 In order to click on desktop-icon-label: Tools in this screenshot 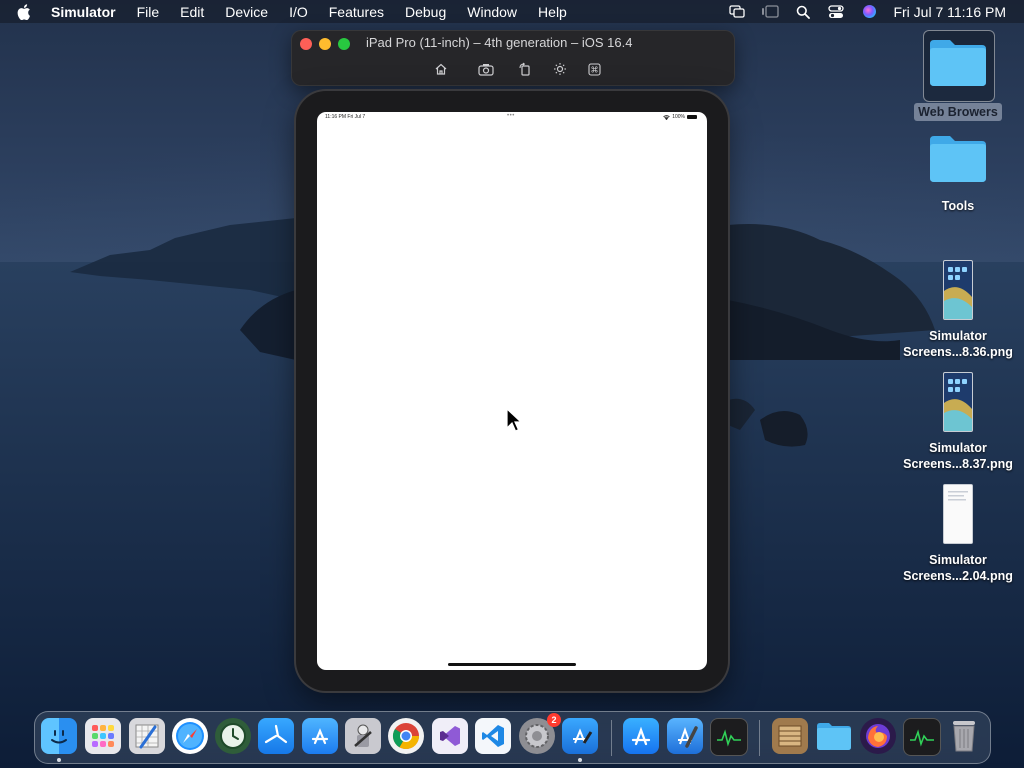, I will do `click(958, 206)`.